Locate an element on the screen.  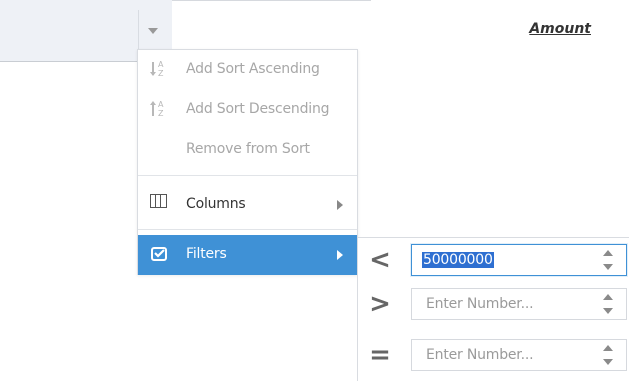
menu-item-remove-from-sort: Remove from Sort is located at coordinates (247, 150).